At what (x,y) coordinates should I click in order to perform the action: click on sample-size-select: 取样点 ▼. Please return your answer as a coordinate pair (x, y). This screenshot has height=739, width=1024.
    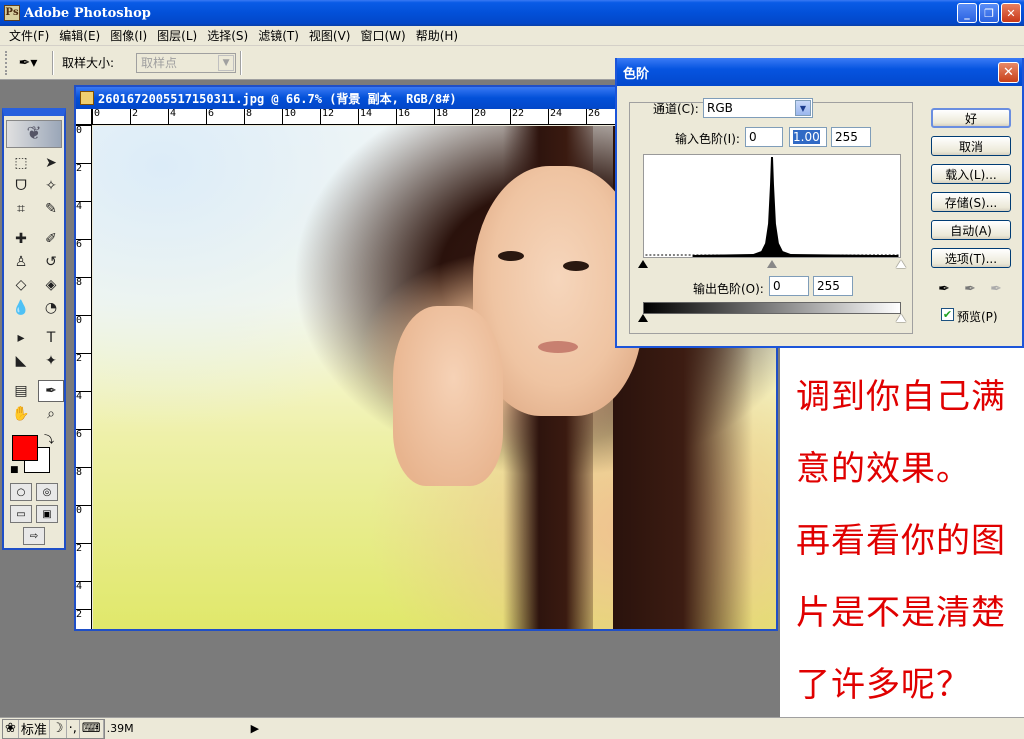
    Looking at the image, I should click on (186, 62).